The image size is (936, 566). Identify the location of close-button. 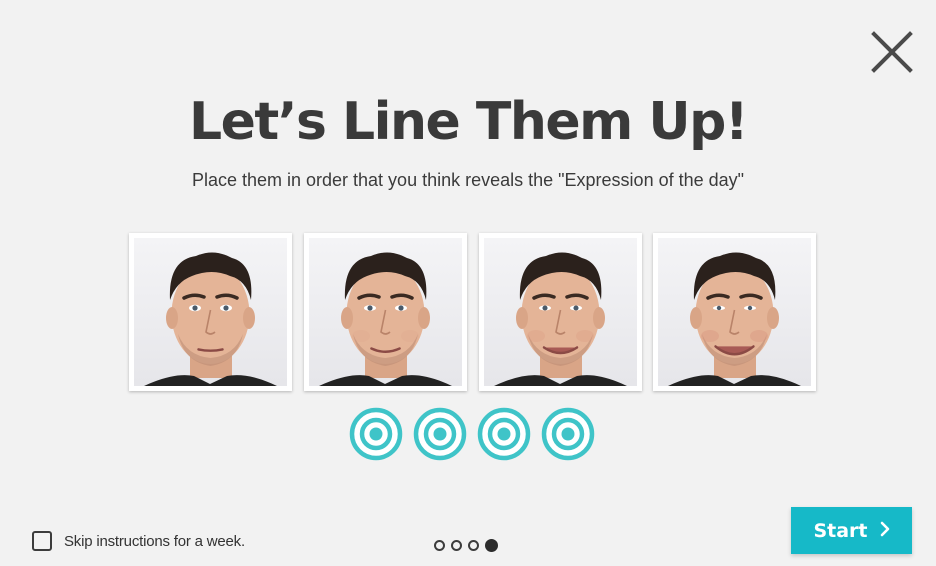
(892, 52).